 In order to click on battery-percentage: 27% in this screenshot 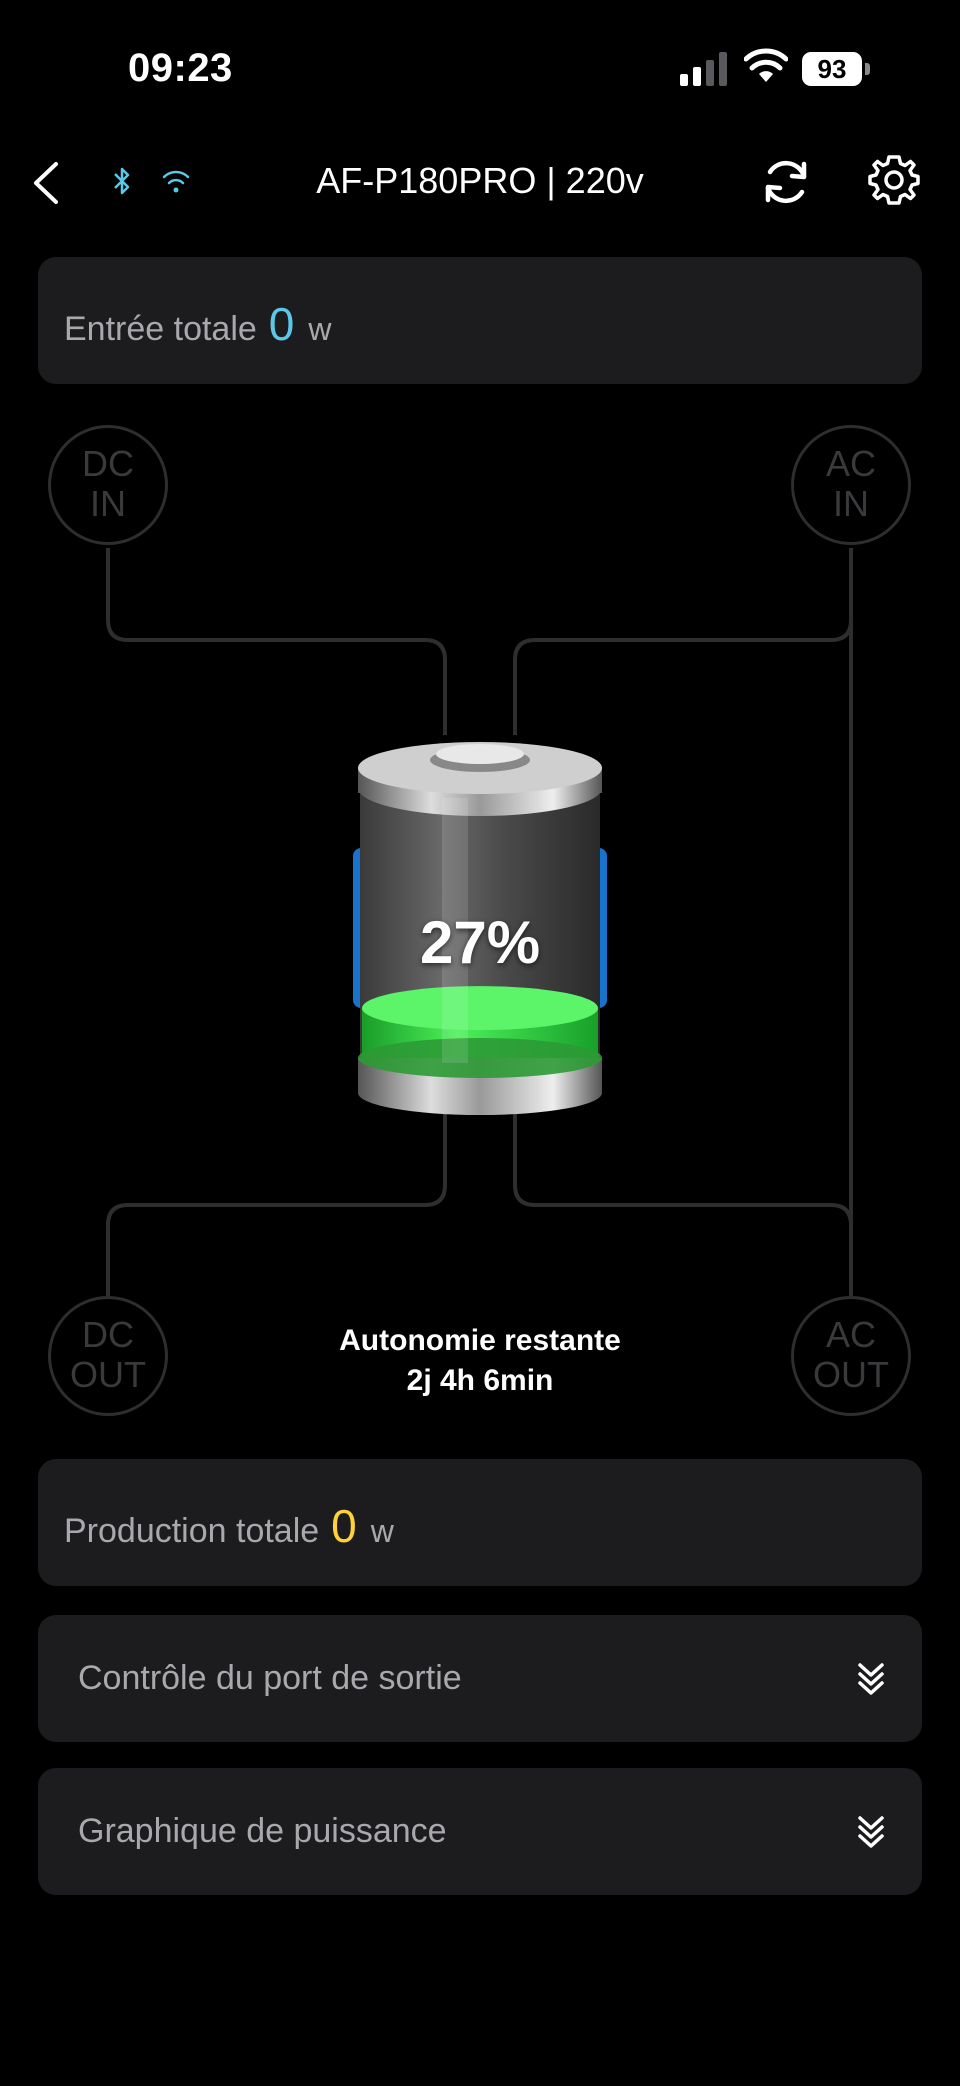, I will do `click(480, 942)`.